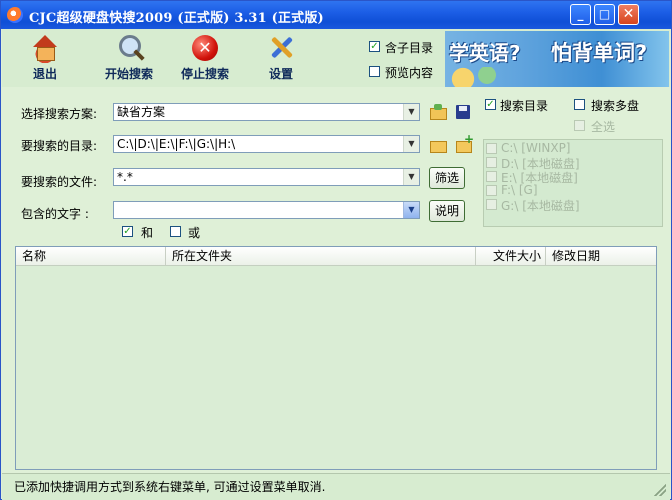 The width and height of the screenshot is (672, 500). I want to click on directories-label: 要搜索的目录:, so click(59, 146).